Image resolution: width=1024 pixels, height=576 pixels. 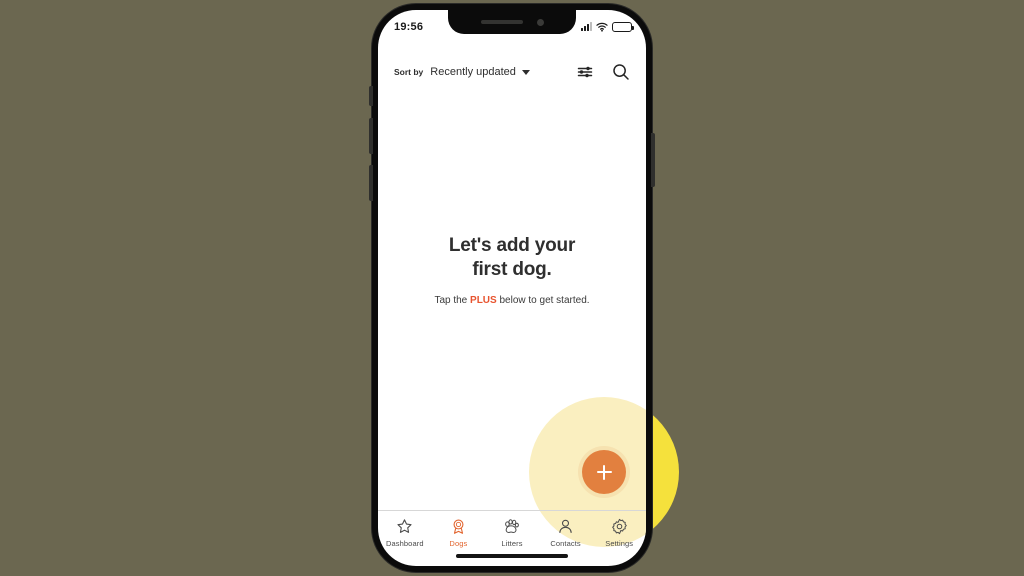 I want to click on earpiece-speaker, so click(x=501, y=22).